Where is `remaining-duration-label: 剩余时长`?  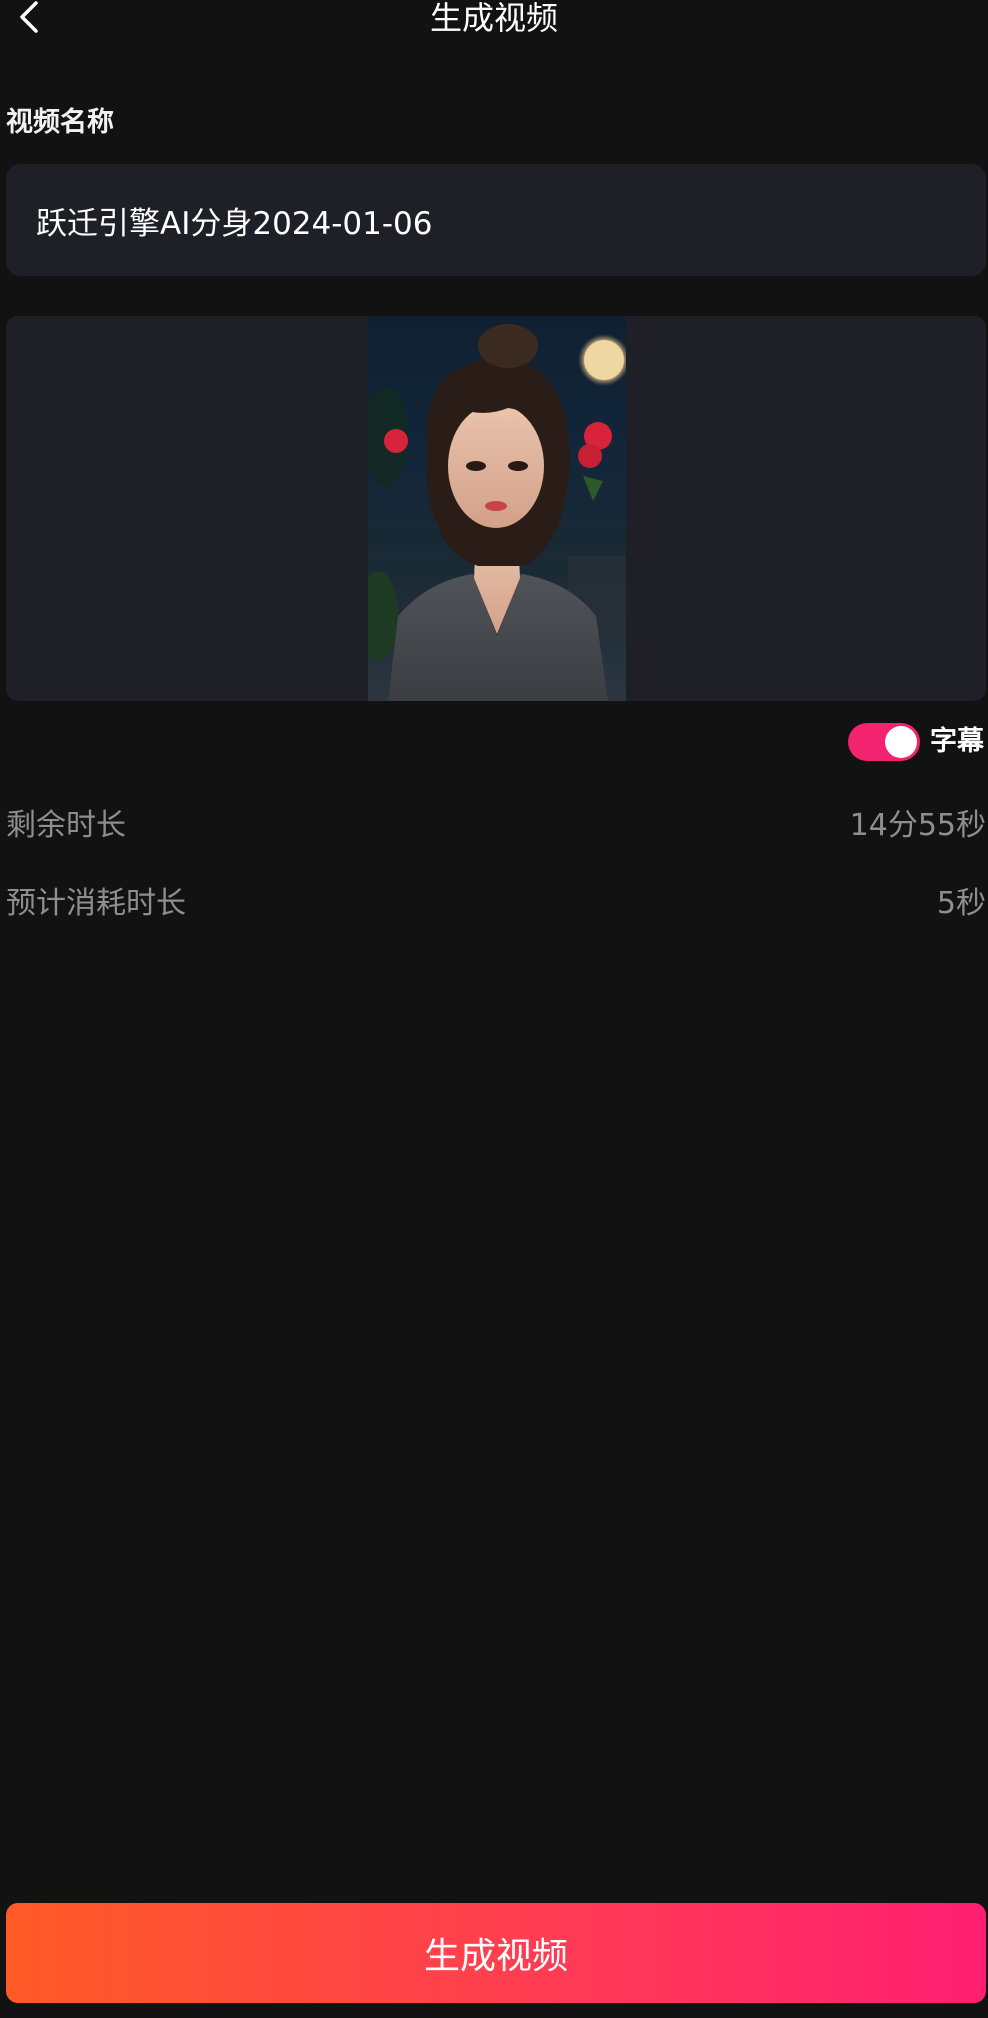 remaining-duration-label: 剩余时长 is located at coordinates (66, 825).